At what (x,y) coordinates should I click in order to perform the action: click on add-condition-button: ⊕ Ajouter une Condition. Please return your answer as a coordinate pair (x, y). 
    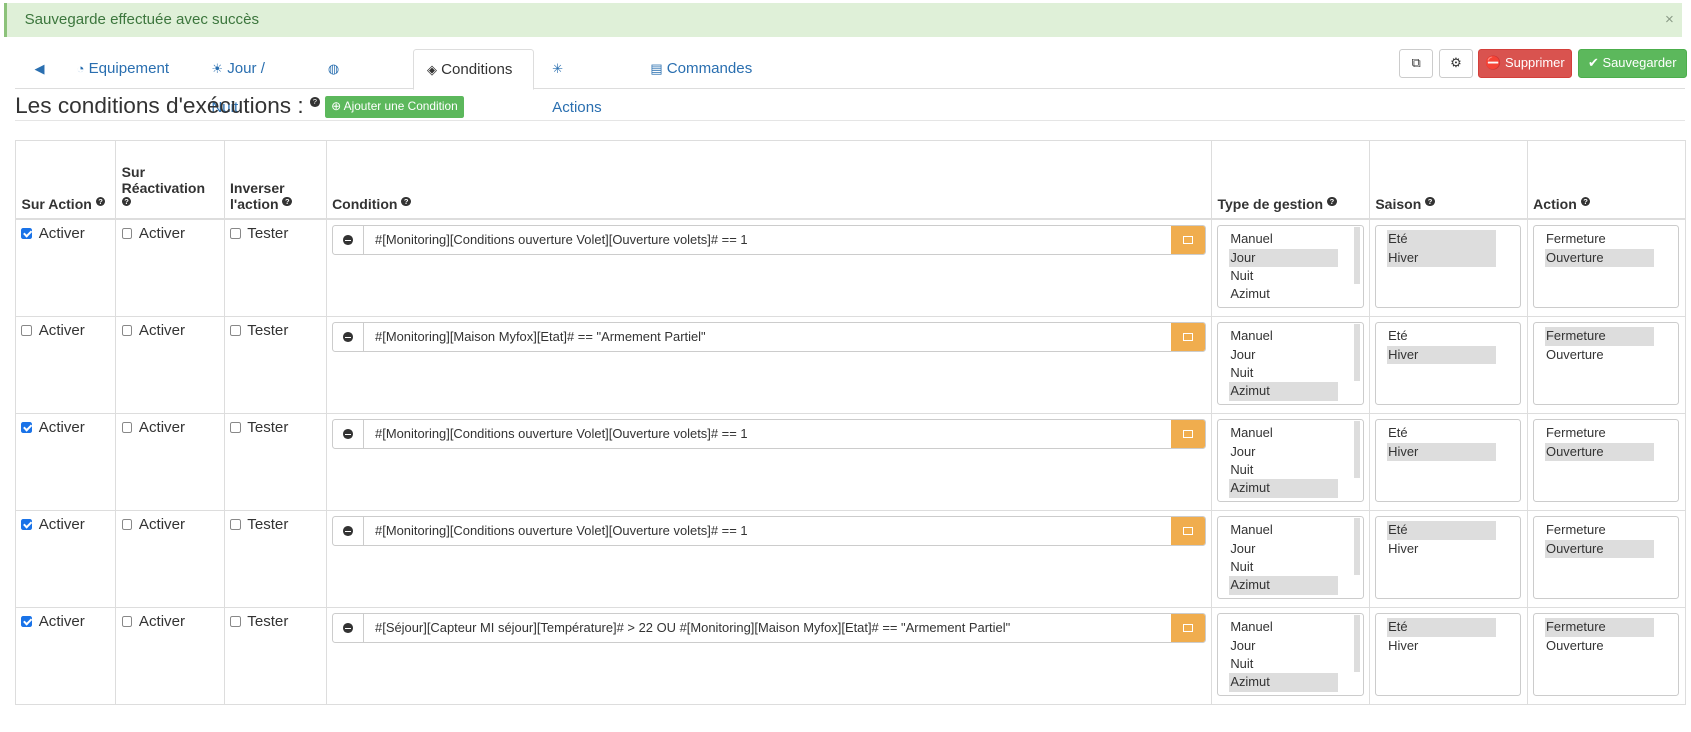
    Looking at the image, I should click on (394, 106).